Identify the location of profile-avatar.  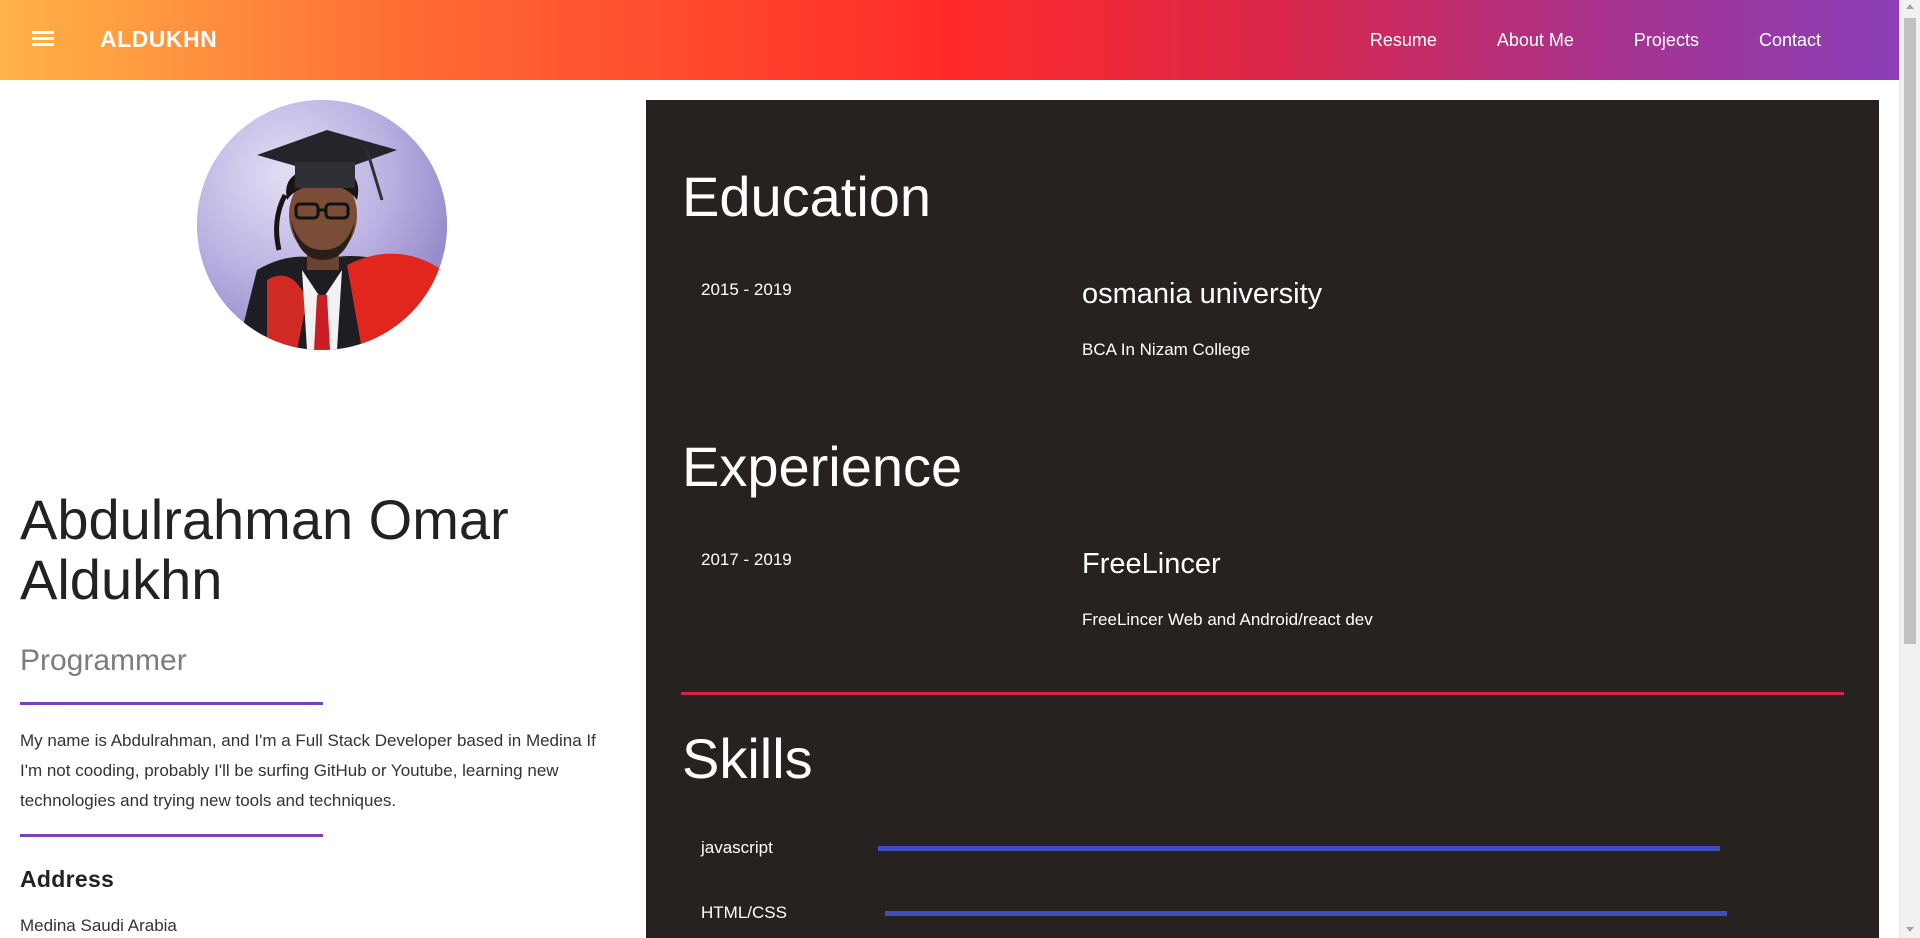
(322, 225).